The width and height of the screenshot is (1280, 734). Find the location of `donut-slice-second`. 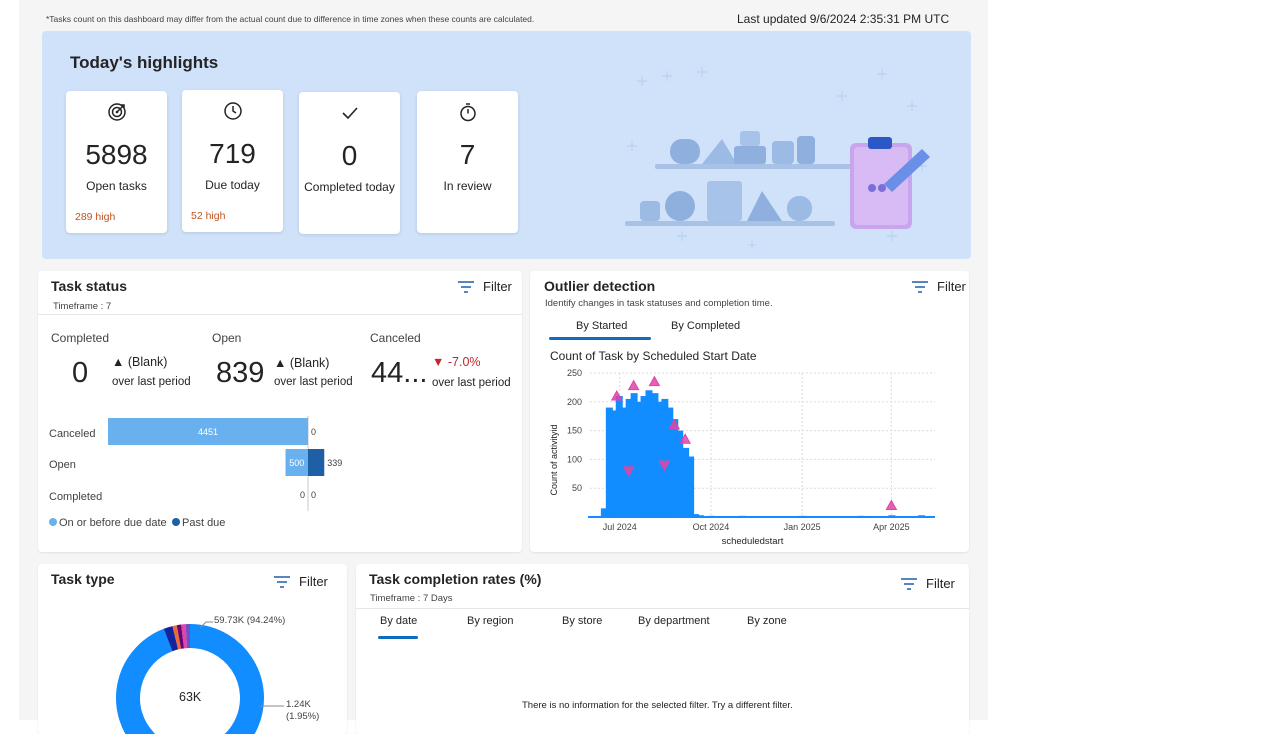

donut-slice-second is located at coordinates (171, 639).